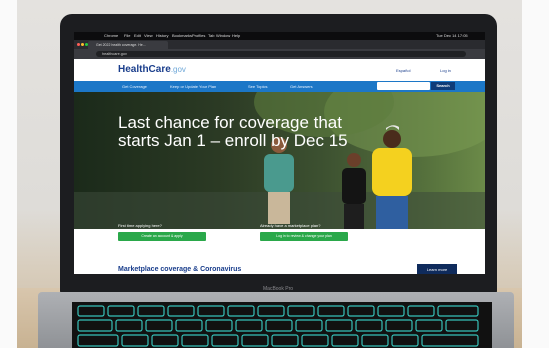 This screenshot has width=549, height=348. What do you see at coordinates (82, 44) in the screenshot?
I see `minimize-icon` at bounding box center [82, 44].